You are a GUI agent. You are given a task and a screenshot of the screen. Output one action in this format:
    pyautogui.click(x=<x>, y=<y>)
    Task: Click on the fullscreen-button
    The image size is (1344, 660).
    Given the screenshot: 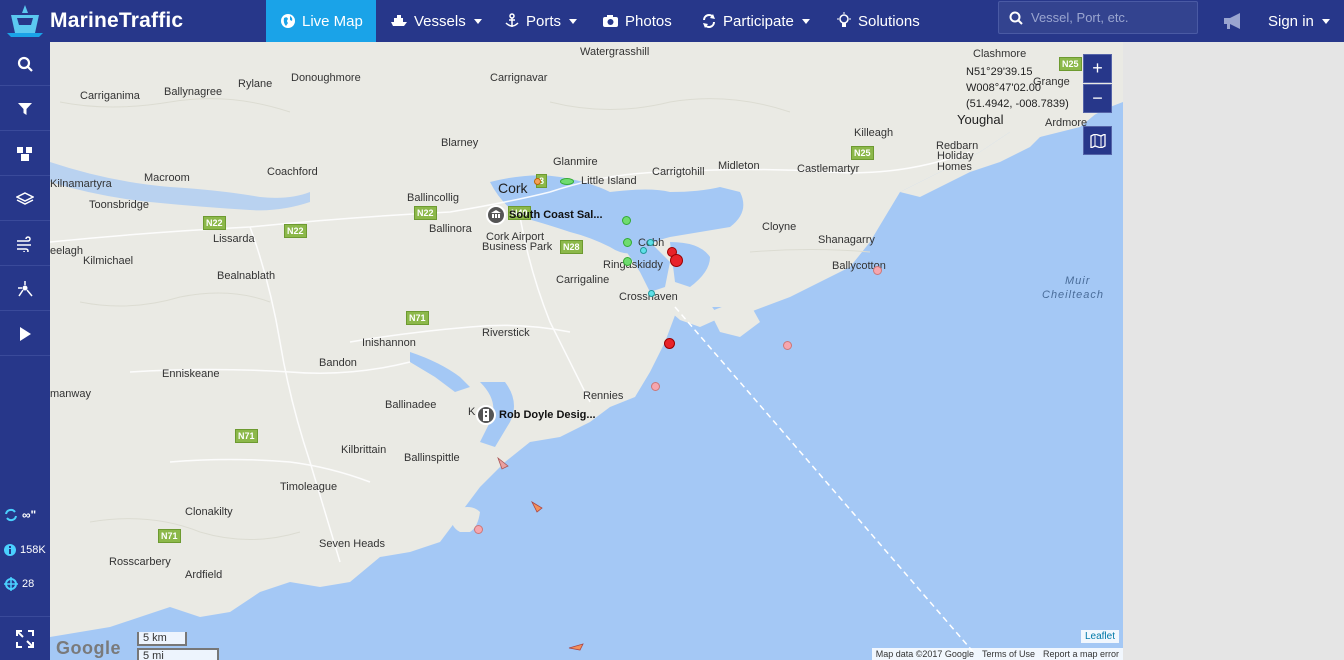 What is the action you would take?
    pyautogui.click(x=25, y=638)
    